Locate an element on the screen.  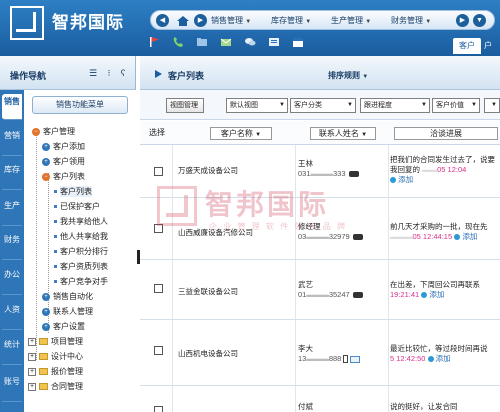
calendar-icon is located at coordinates (298, 42).